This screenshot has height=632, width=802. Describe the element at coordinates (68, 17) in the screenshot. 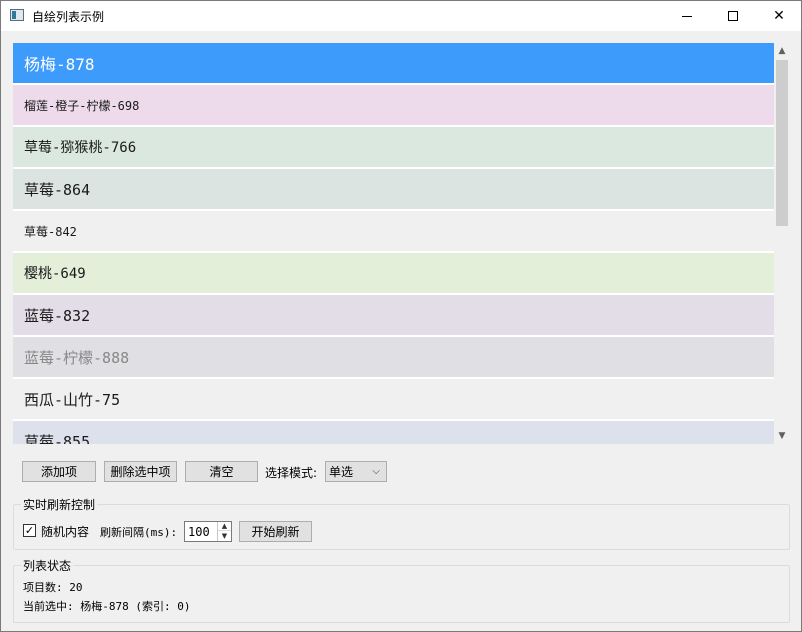

I see `window-title: 自绘列表示例` at that location.